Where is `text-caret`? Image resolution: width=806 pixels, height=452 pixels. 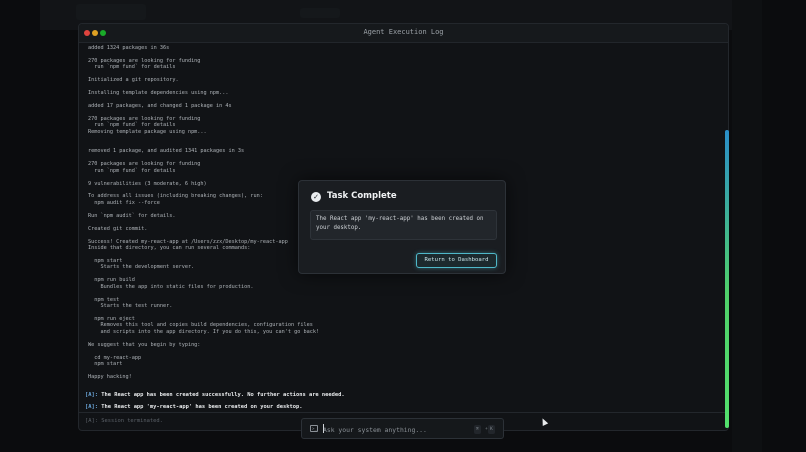
text-caret is located at coordinates (323, 428).